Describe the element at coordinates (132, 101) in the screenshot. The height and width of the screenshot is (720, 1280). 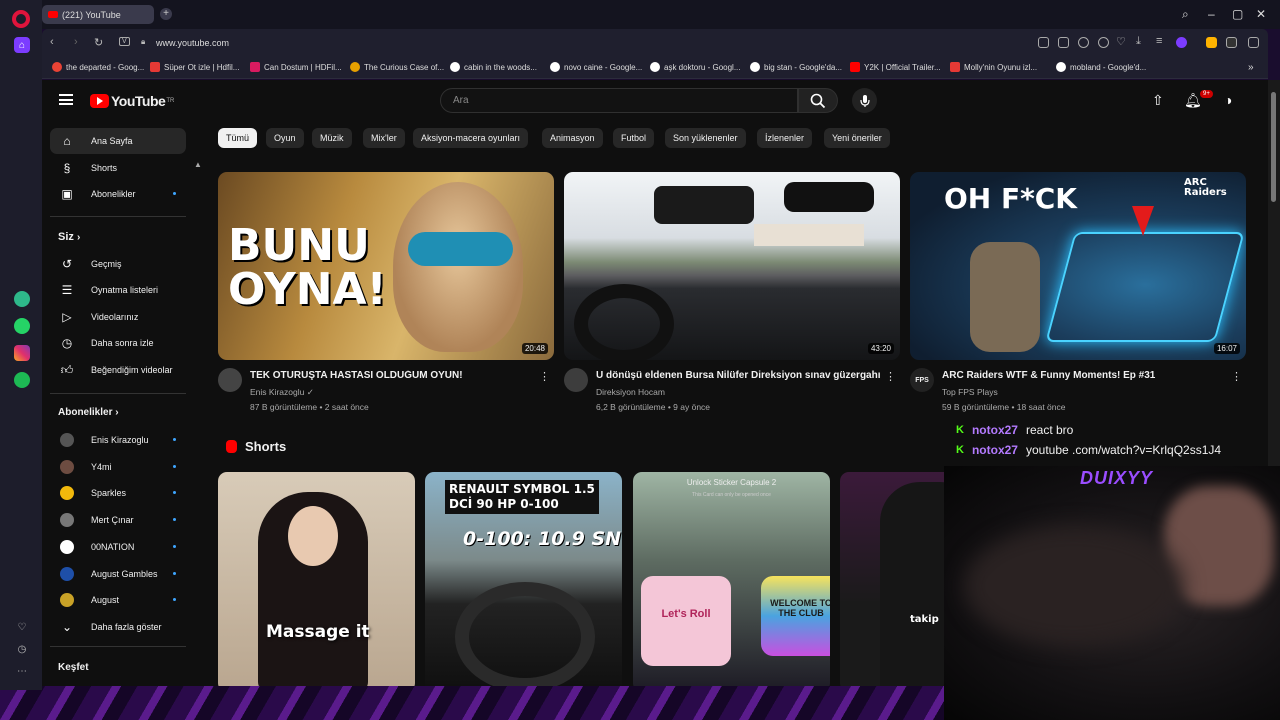
I see `youtube-logo: YouTube TR` at that location.